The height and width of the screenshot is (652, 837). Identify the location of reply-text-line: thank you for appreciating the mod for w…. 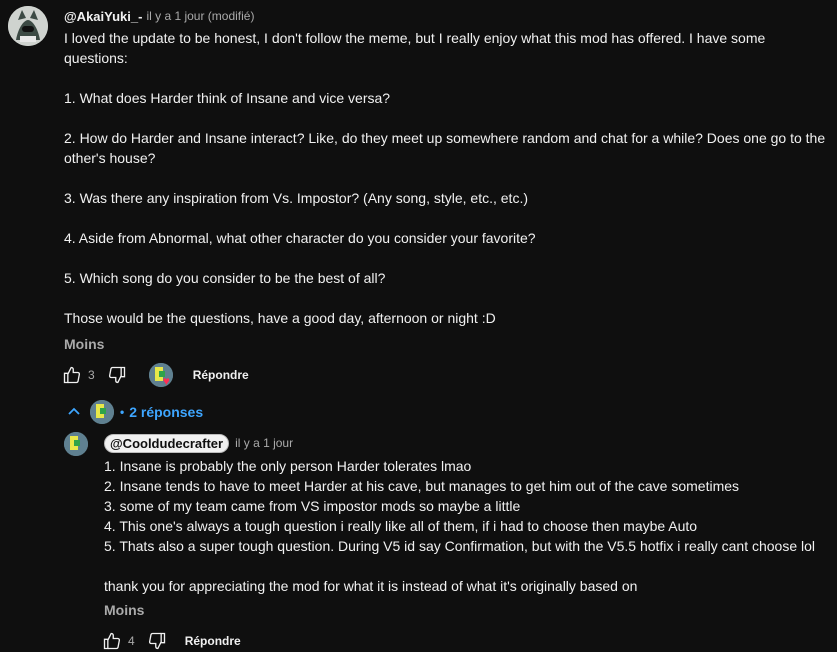
(371, 586).